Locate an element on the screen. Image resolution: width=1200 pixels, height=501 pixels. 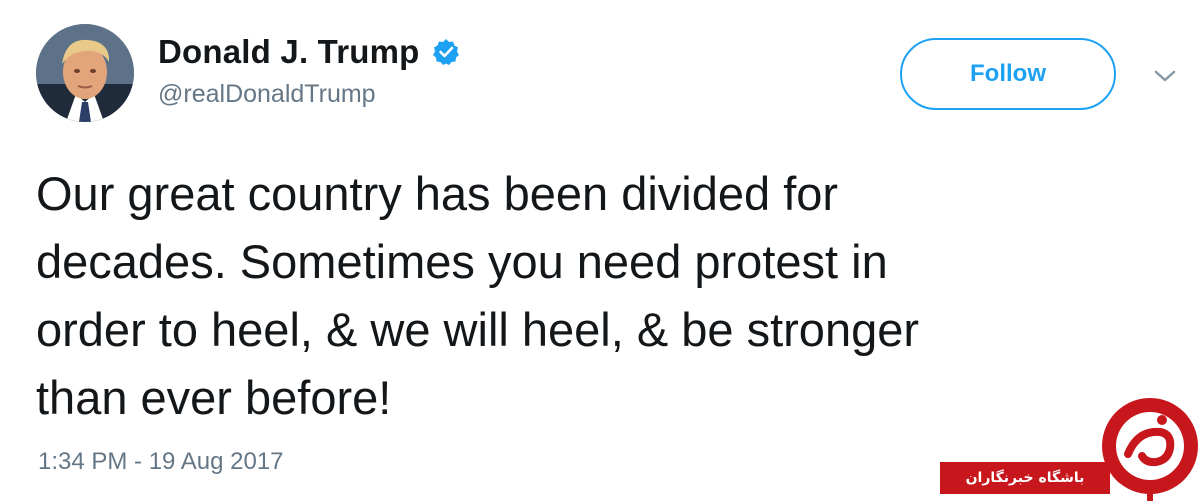
name-row: Donald J. Trump is located at coordinates (309, 52).